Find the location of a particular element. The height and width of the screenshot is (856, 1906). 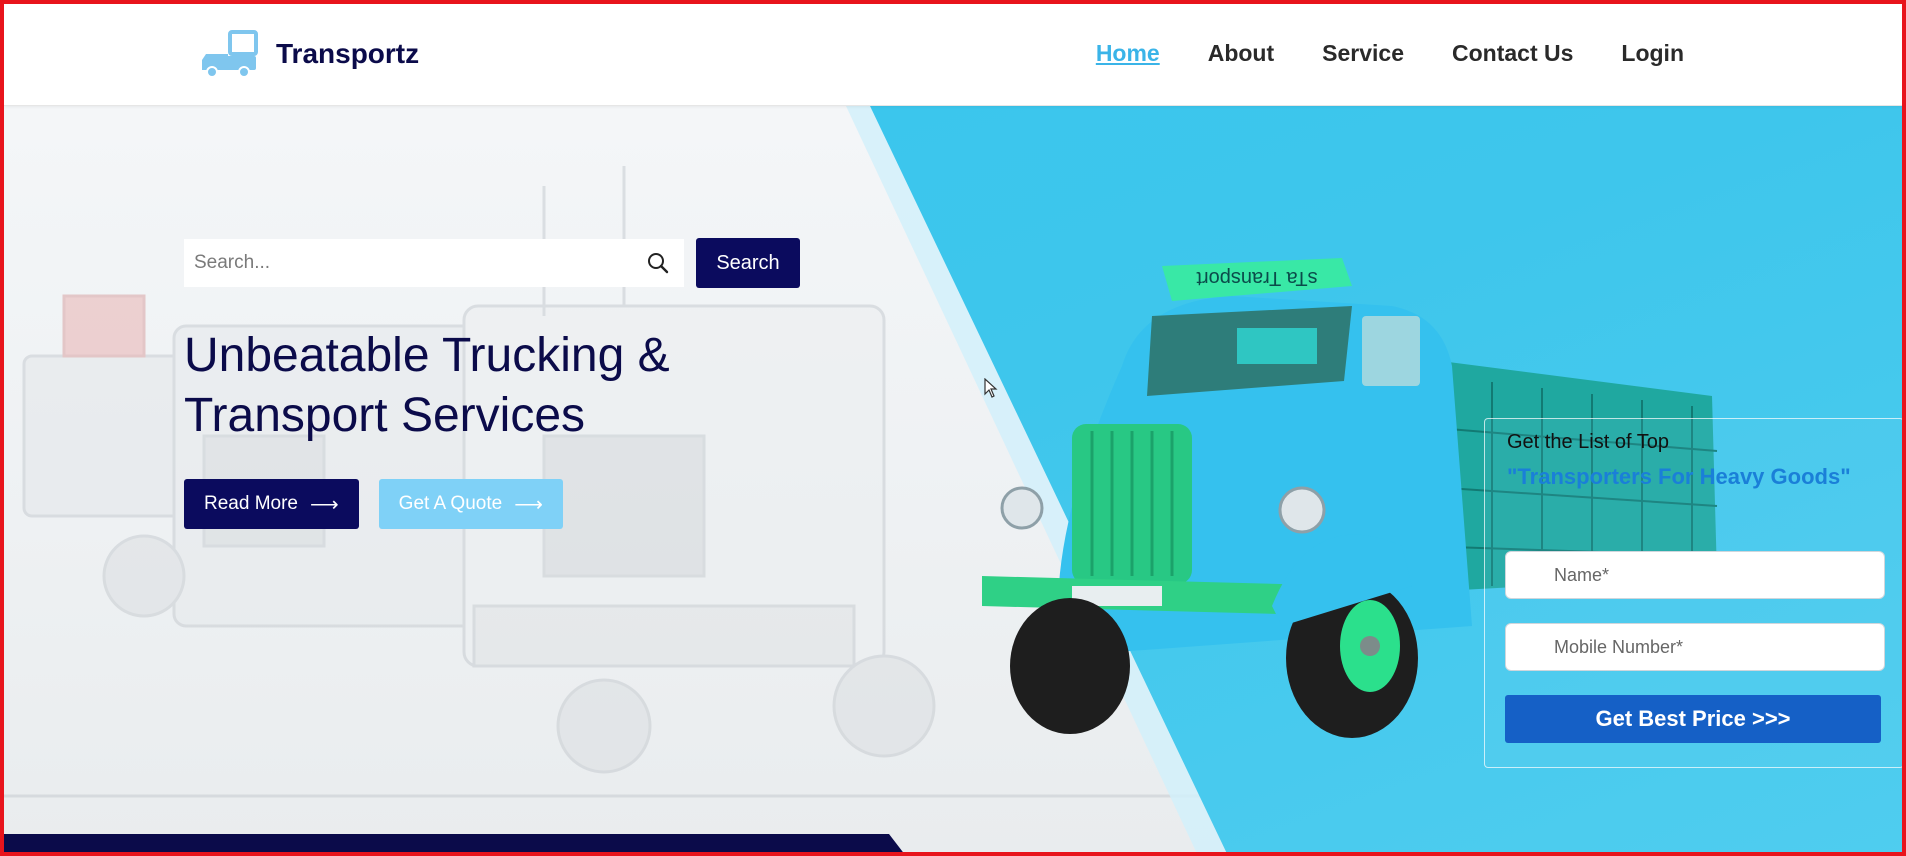

form-heading: Get the List of Top is located at coordinates (1588, 442).